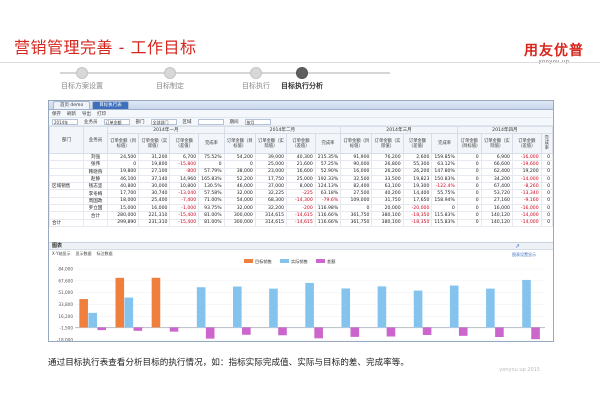 This screenshot has height=400, width=600. Describe the element at coordinates (417, 201) in the screenshot. I see `value-cell: 17,650` at that location.